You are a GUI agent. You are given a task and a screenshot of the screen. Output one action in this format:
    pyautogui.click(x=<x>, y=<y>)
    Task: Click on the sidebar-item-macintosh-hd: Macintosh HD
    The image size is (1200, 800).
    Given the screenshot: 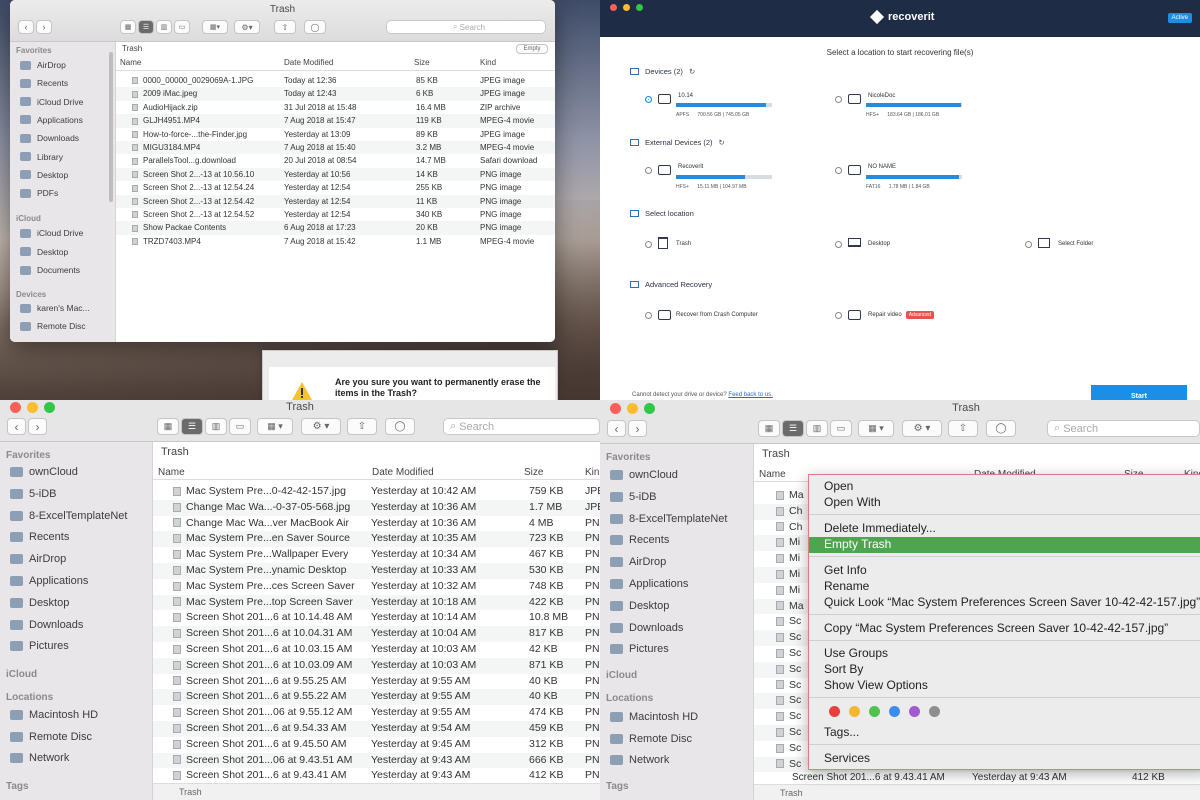 What is the action you would take?
    pyautogui.click(x=654, y=717)
    